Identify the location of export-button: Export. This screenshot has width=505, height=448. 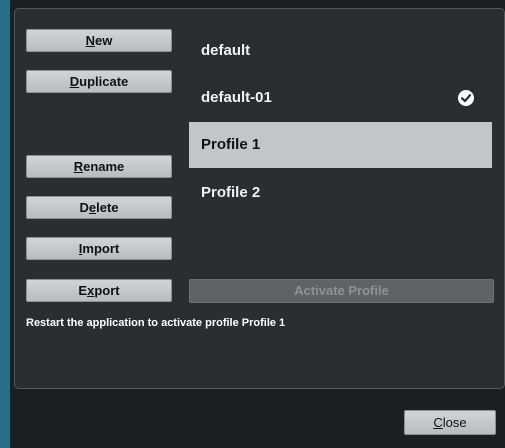
(99, 290).